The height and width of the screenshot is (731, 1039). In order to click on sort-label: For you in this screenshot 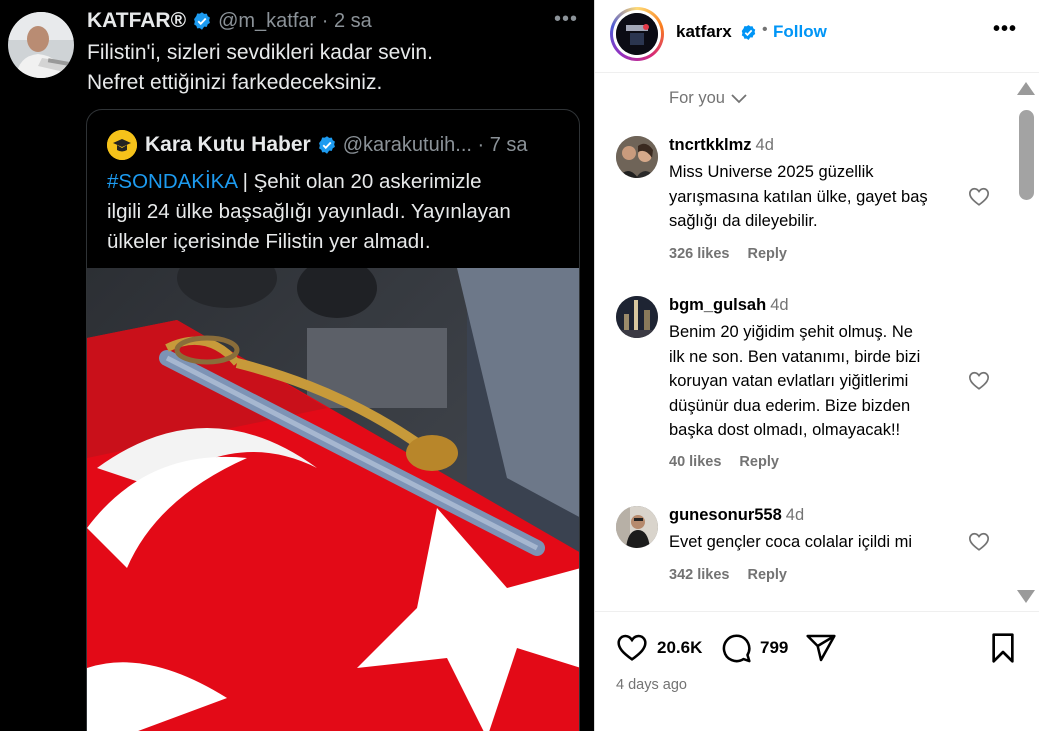, I will do `click(697, 98)`.